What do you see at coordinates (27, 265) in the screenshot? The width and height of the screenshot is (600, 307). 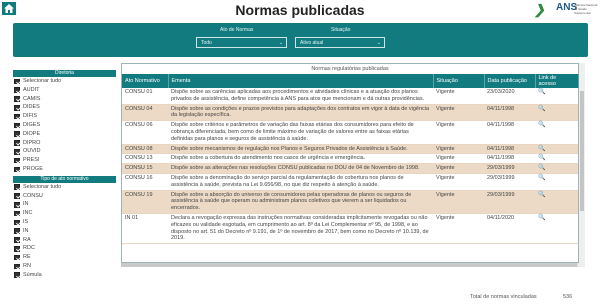 I see `filter-checkbox-label: RN` at bounding box center [27, 265].